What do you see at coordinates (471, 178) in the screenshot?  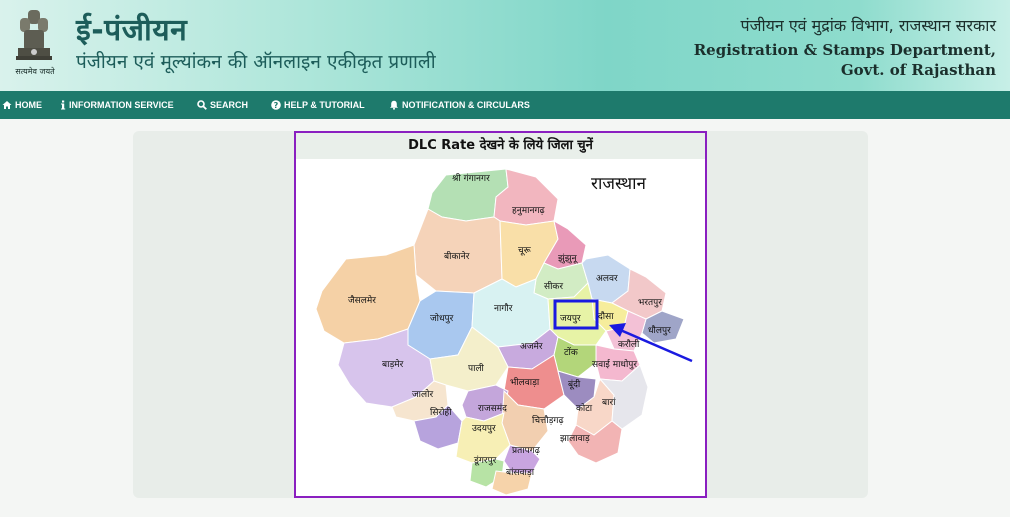 I see `label-ganganagar: श्री गंगानगर` at bounding box center [471, 178].